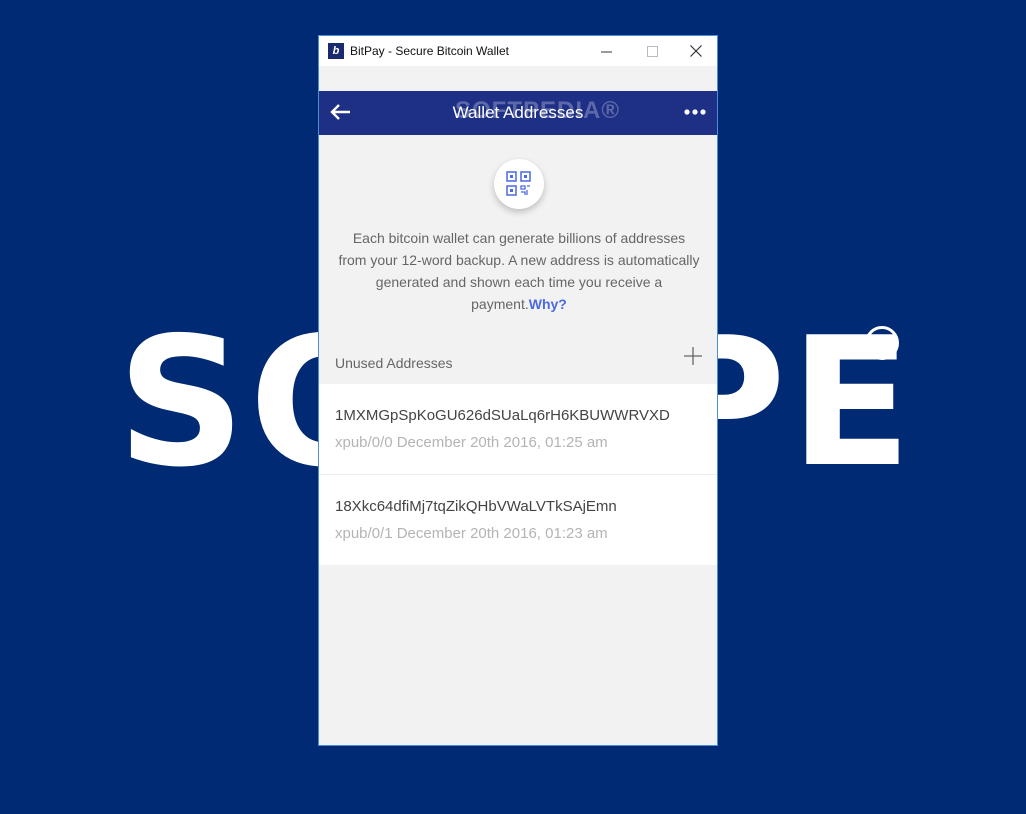 The height and width of the screenshot is (814, 1026). I want to click on more-options-button, so click(695, 113).